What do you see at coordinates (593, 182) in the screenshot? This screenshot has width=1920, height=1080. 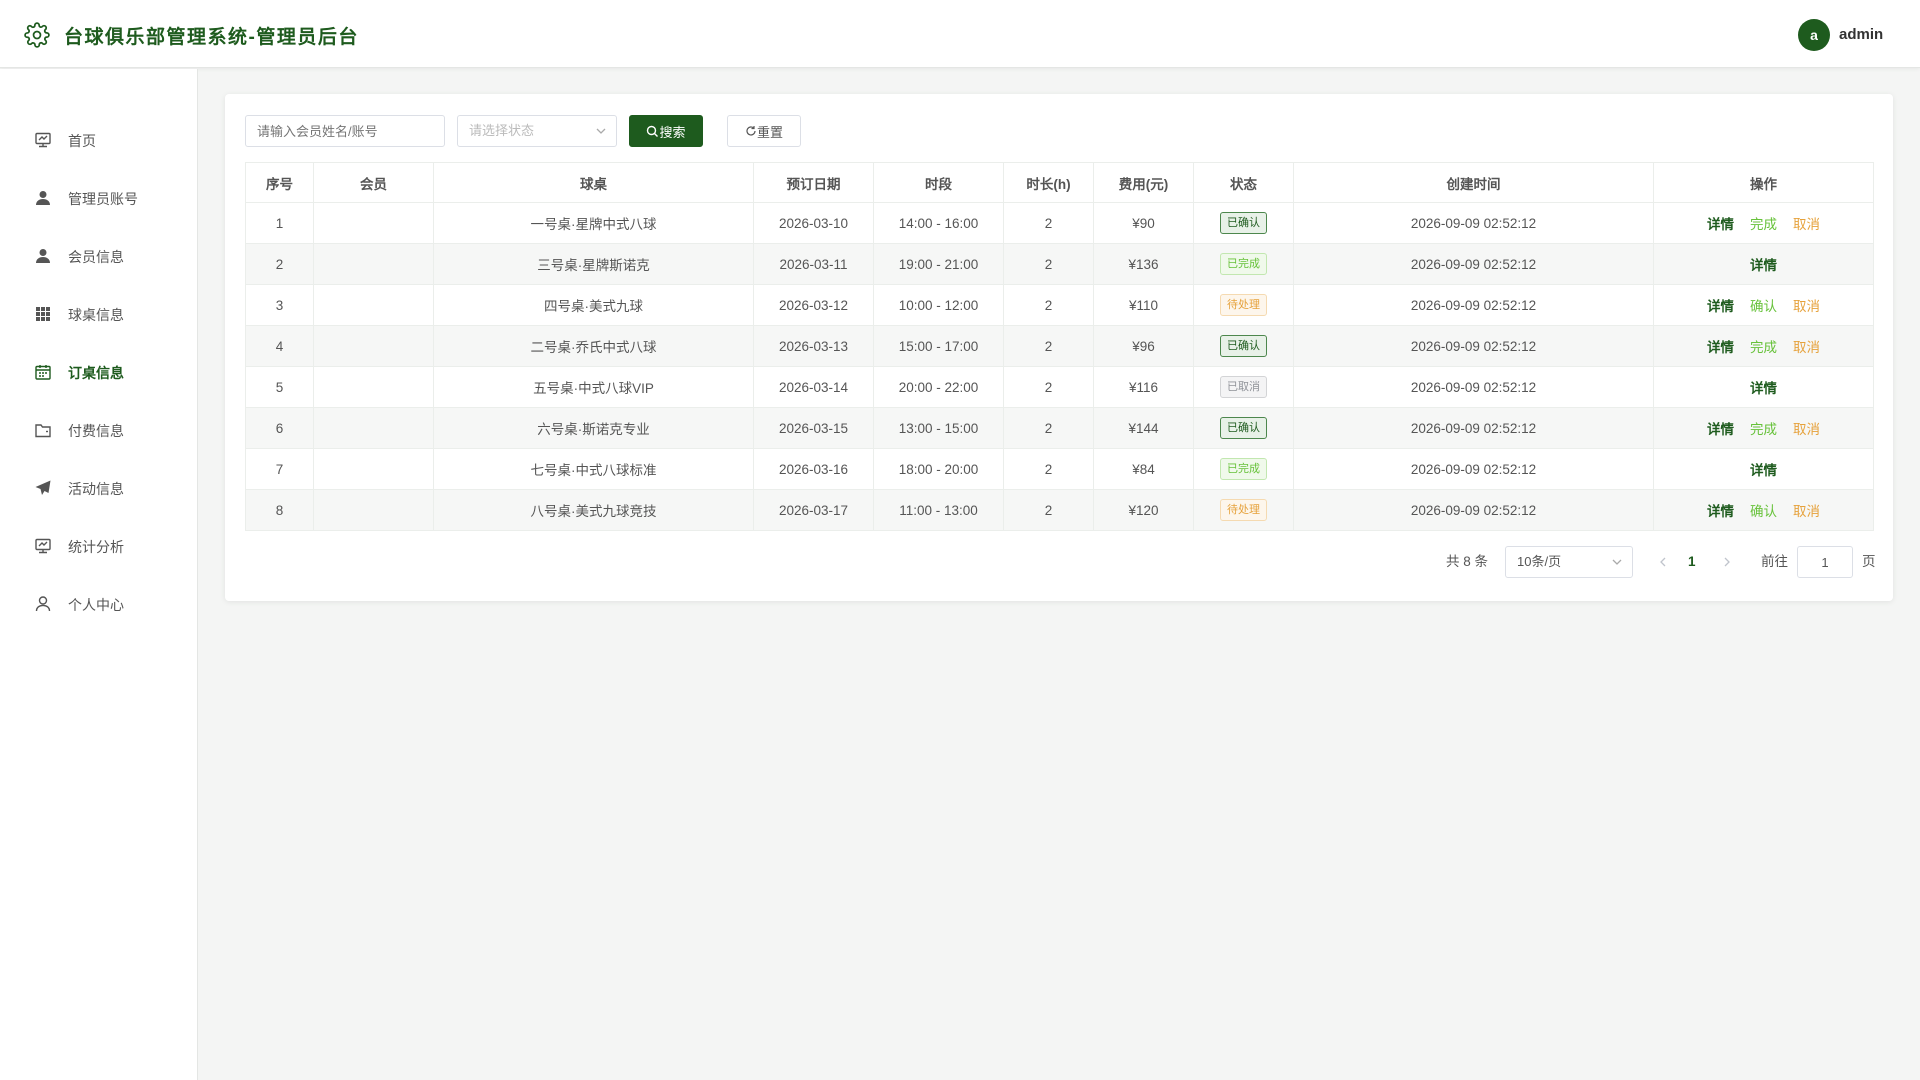 I see `column-header: 球桌` at bounding box center [593, 182].